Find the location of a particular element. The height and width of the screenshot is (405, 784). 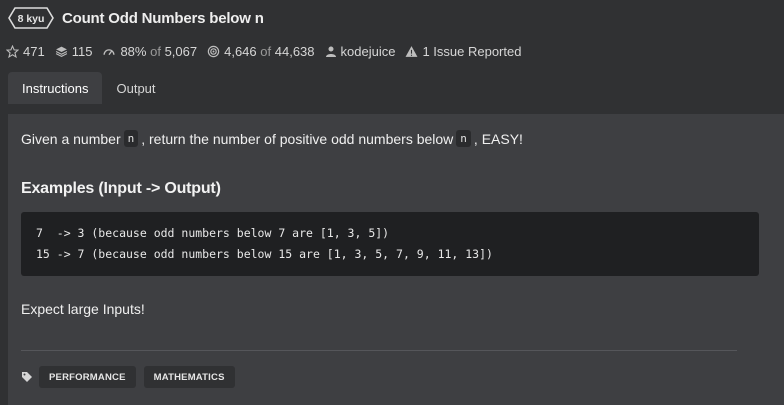

kata-title: Count Odd Numbers below n is located at coordinates (163, 18).